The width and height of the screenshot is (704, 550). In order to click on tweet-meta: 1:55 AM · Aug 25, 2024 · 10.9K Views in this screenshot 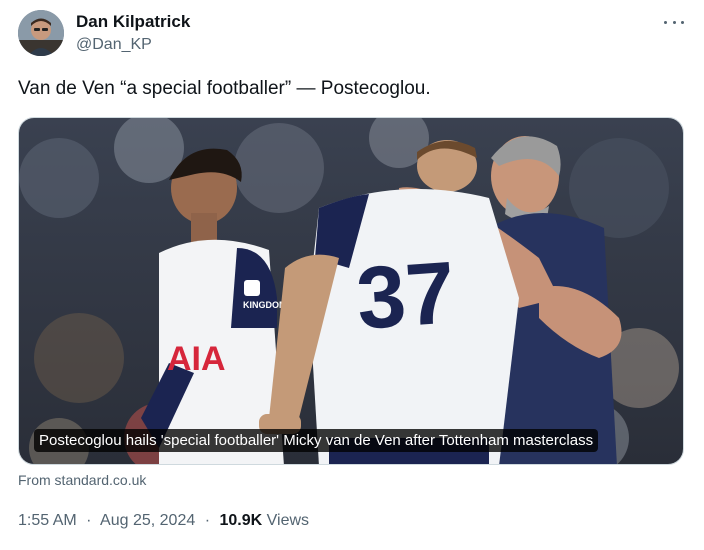, I will do `click(163, 521)`.